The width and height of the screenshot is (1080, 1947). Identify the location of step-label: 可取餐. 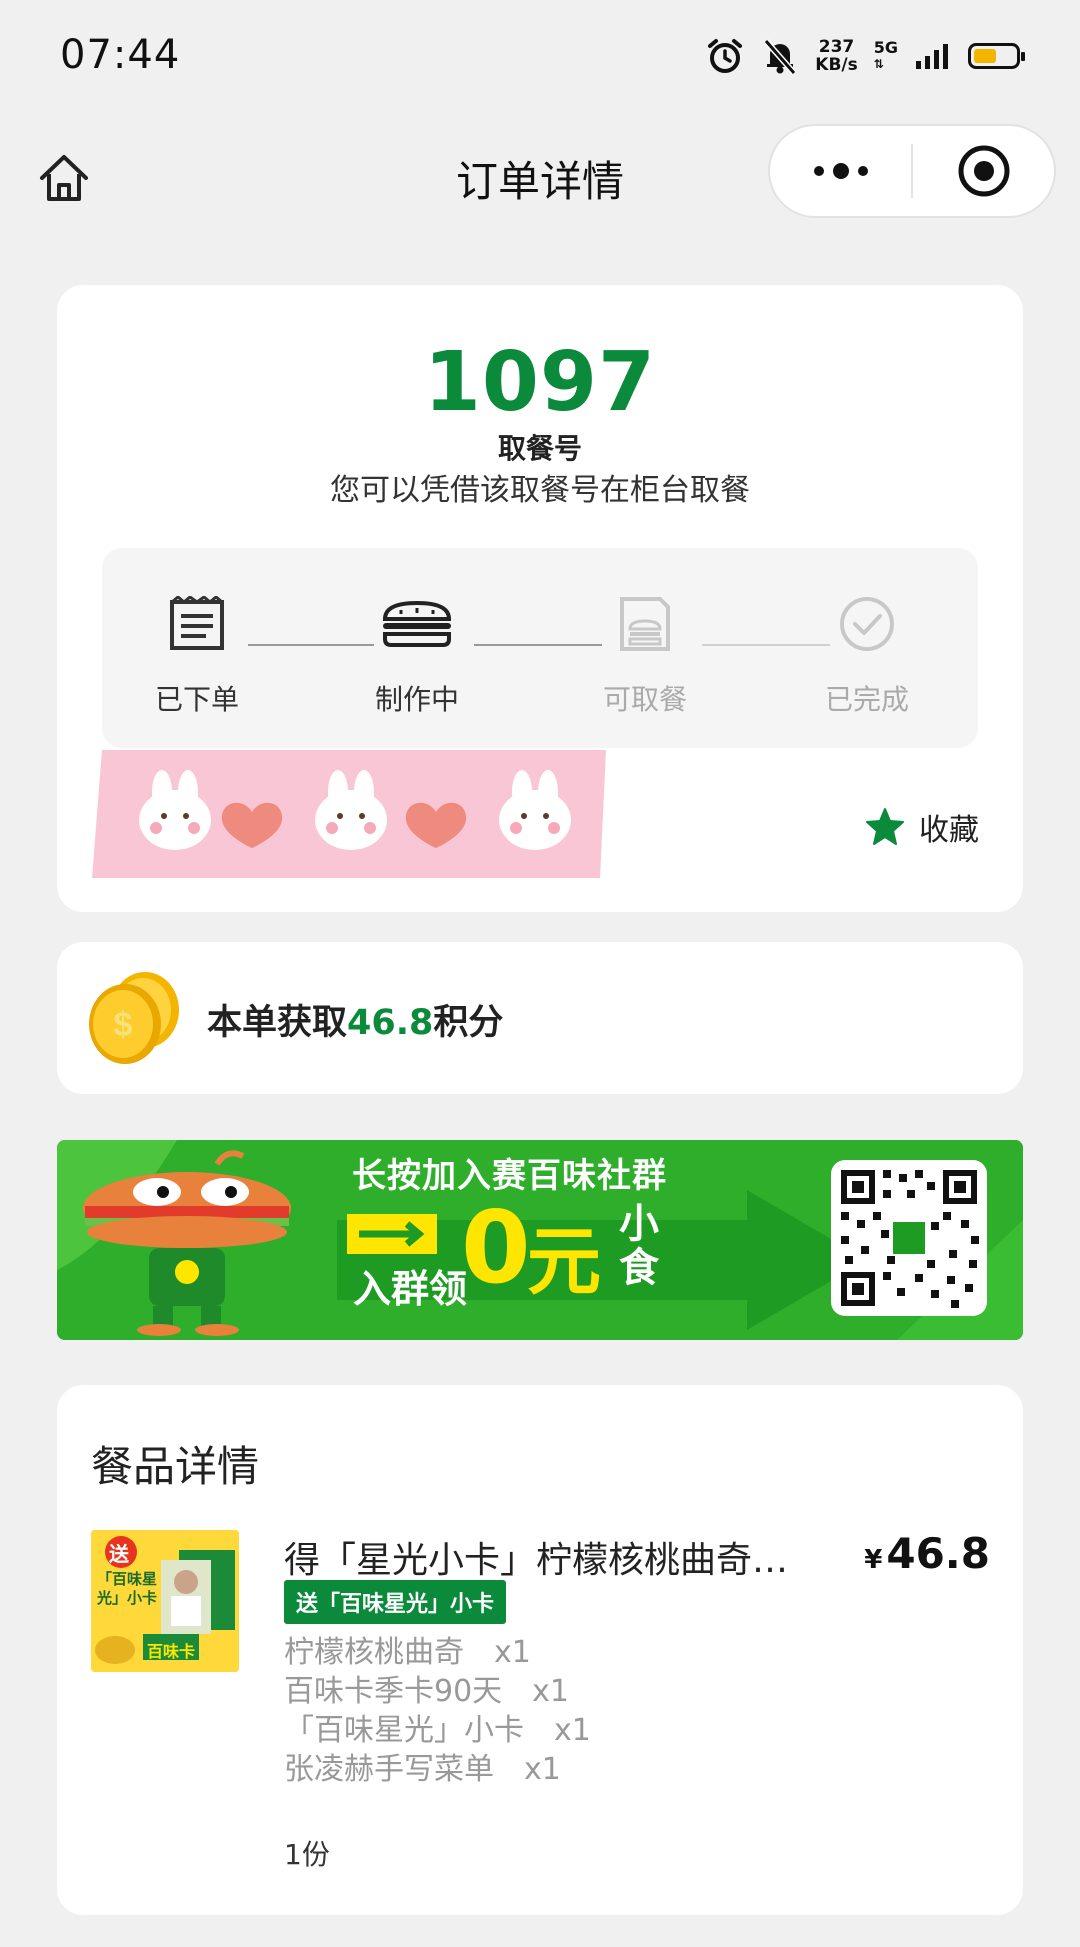
(644, 699).